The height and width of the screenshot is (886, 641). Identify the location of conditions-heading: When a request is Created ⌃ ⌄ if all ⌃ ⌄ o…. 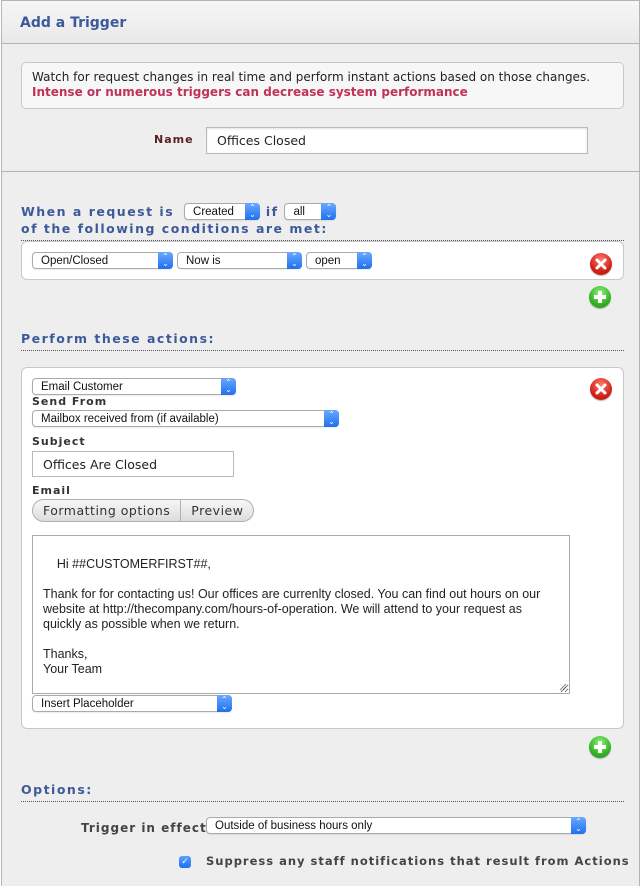
(322, 222).